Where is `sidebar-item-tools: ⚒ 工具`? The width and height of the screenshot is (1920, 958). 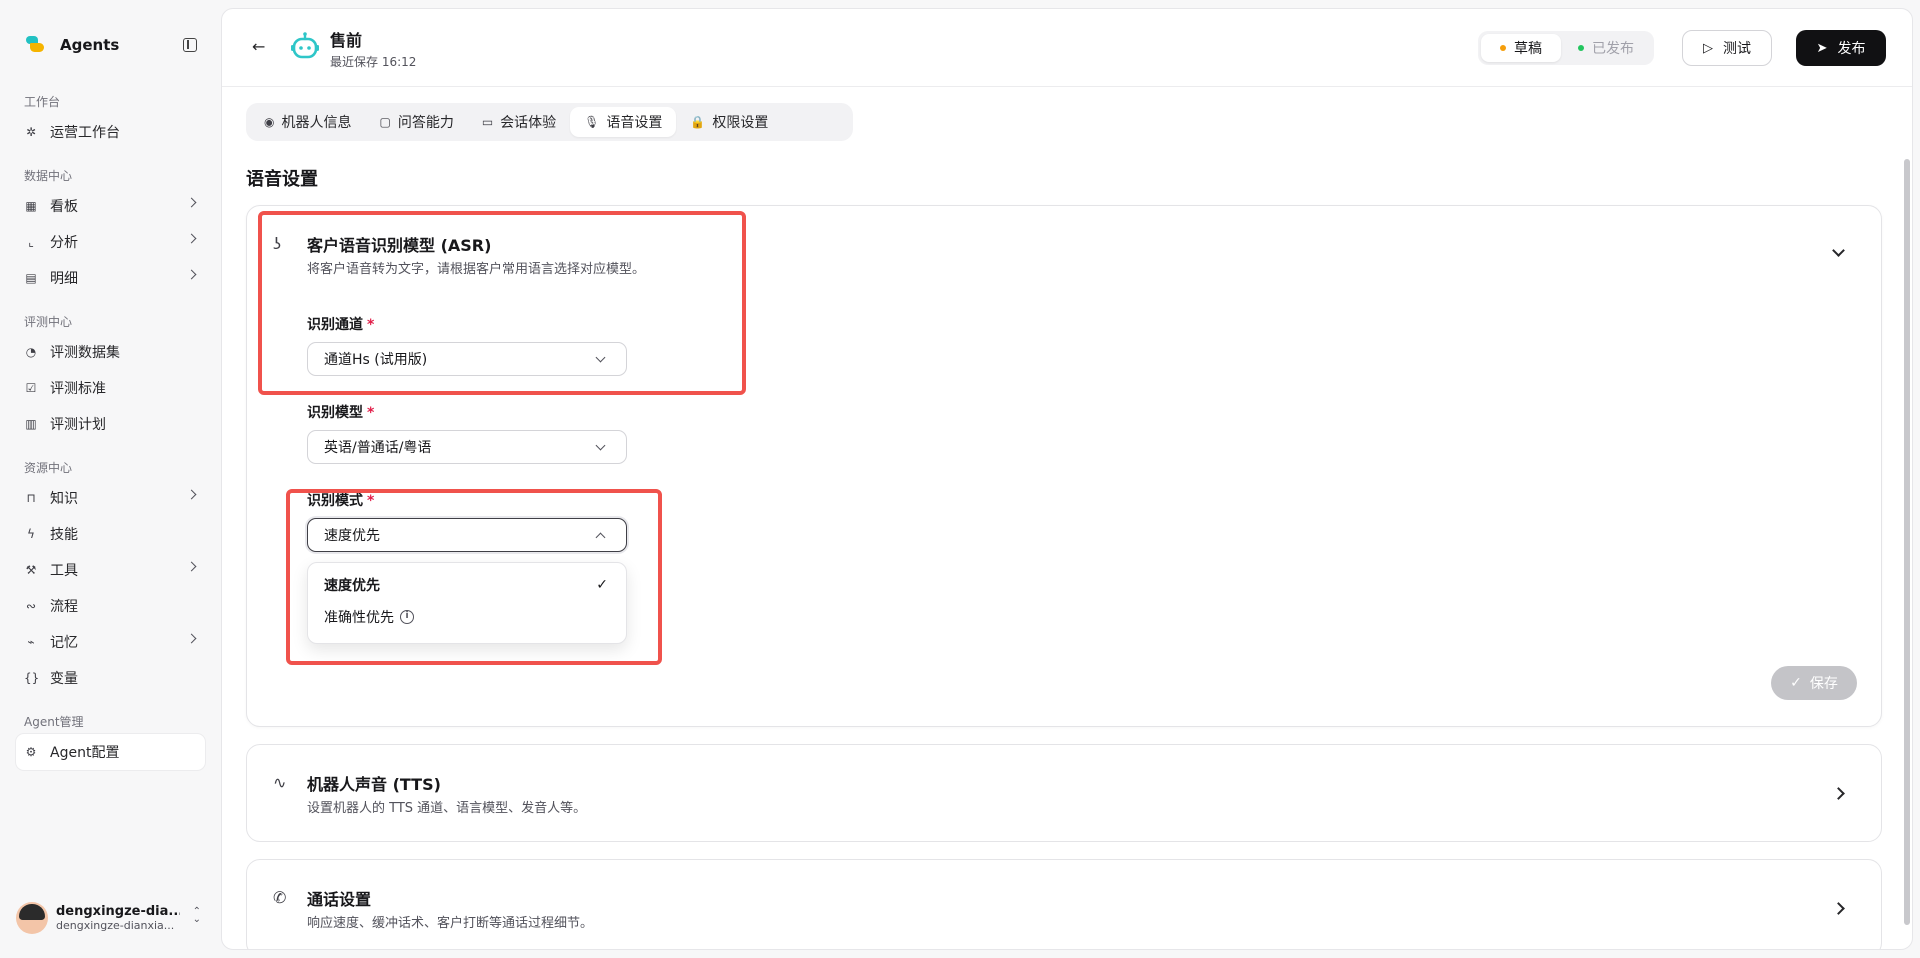 sidebar-item-tools: ⚒ 工具 is located at coordinates (110, 570).